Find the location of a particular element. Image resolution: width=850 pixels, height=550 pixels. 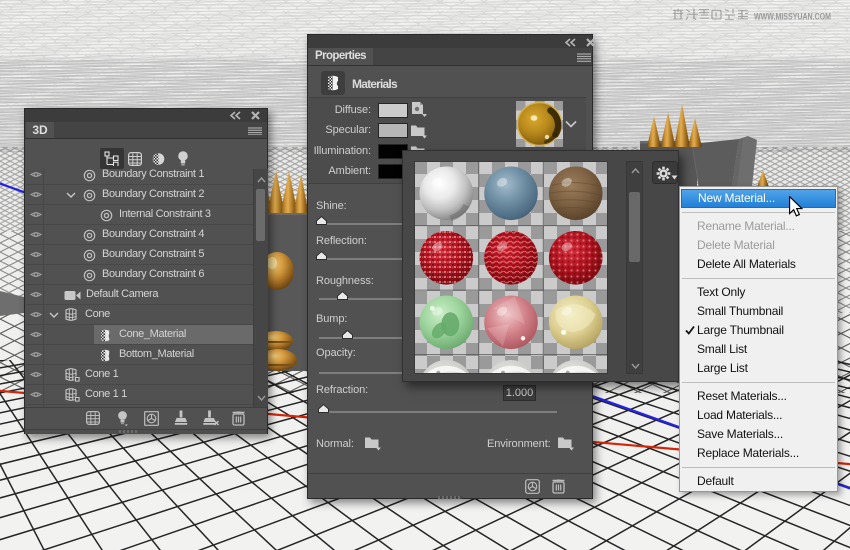

svg-text: WWW.MISSYUAN.COM is located at coordinates (792, 17).